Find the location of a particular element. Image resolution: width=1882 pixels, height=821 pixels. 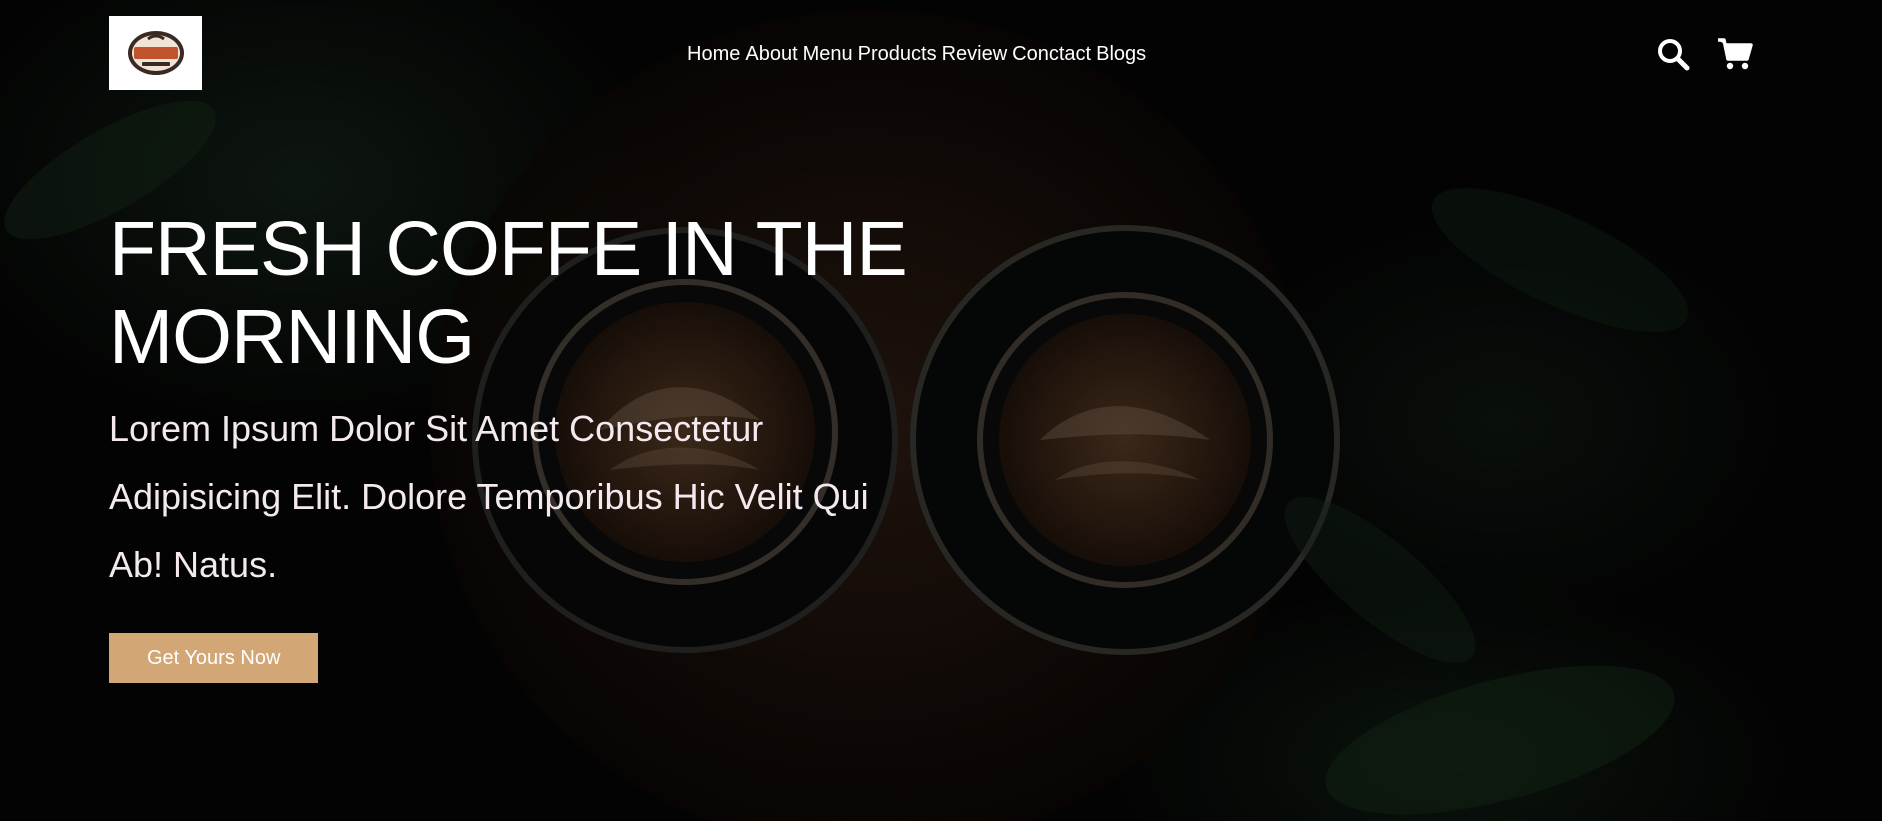

search-icon is located at coordinates (1674, 55).